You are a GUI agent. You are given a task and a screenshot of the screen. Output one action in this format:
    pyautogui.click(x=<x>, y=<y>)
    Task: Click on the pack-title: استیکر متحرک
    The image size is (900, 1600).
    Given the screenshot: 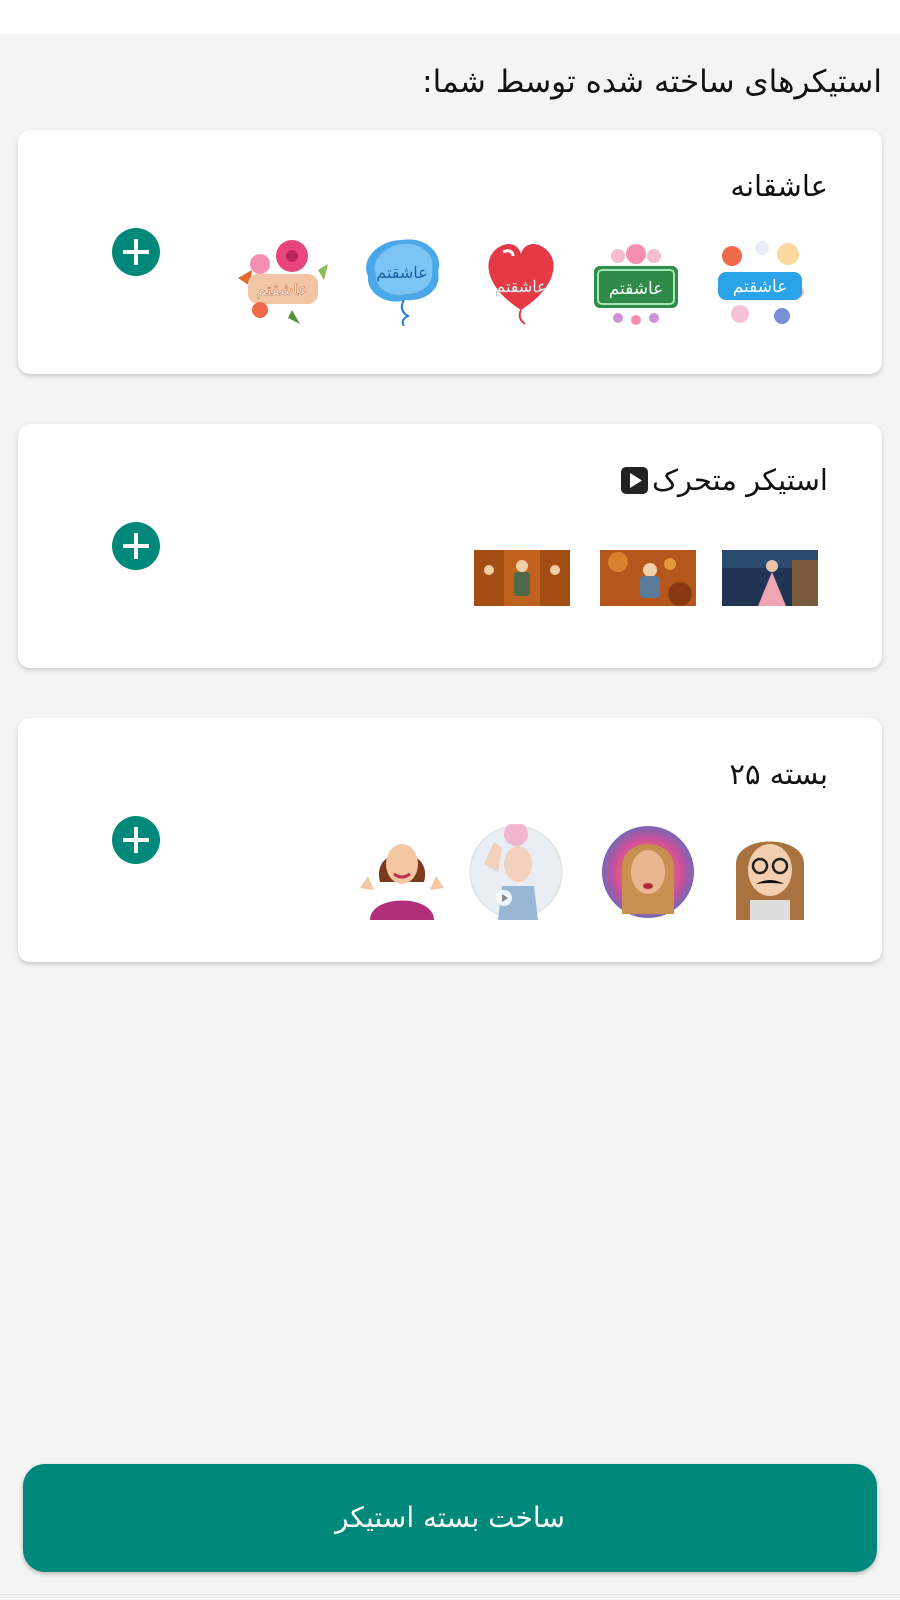 What is the action you would take?
    pyautogui.click(x=724, y=480)
    